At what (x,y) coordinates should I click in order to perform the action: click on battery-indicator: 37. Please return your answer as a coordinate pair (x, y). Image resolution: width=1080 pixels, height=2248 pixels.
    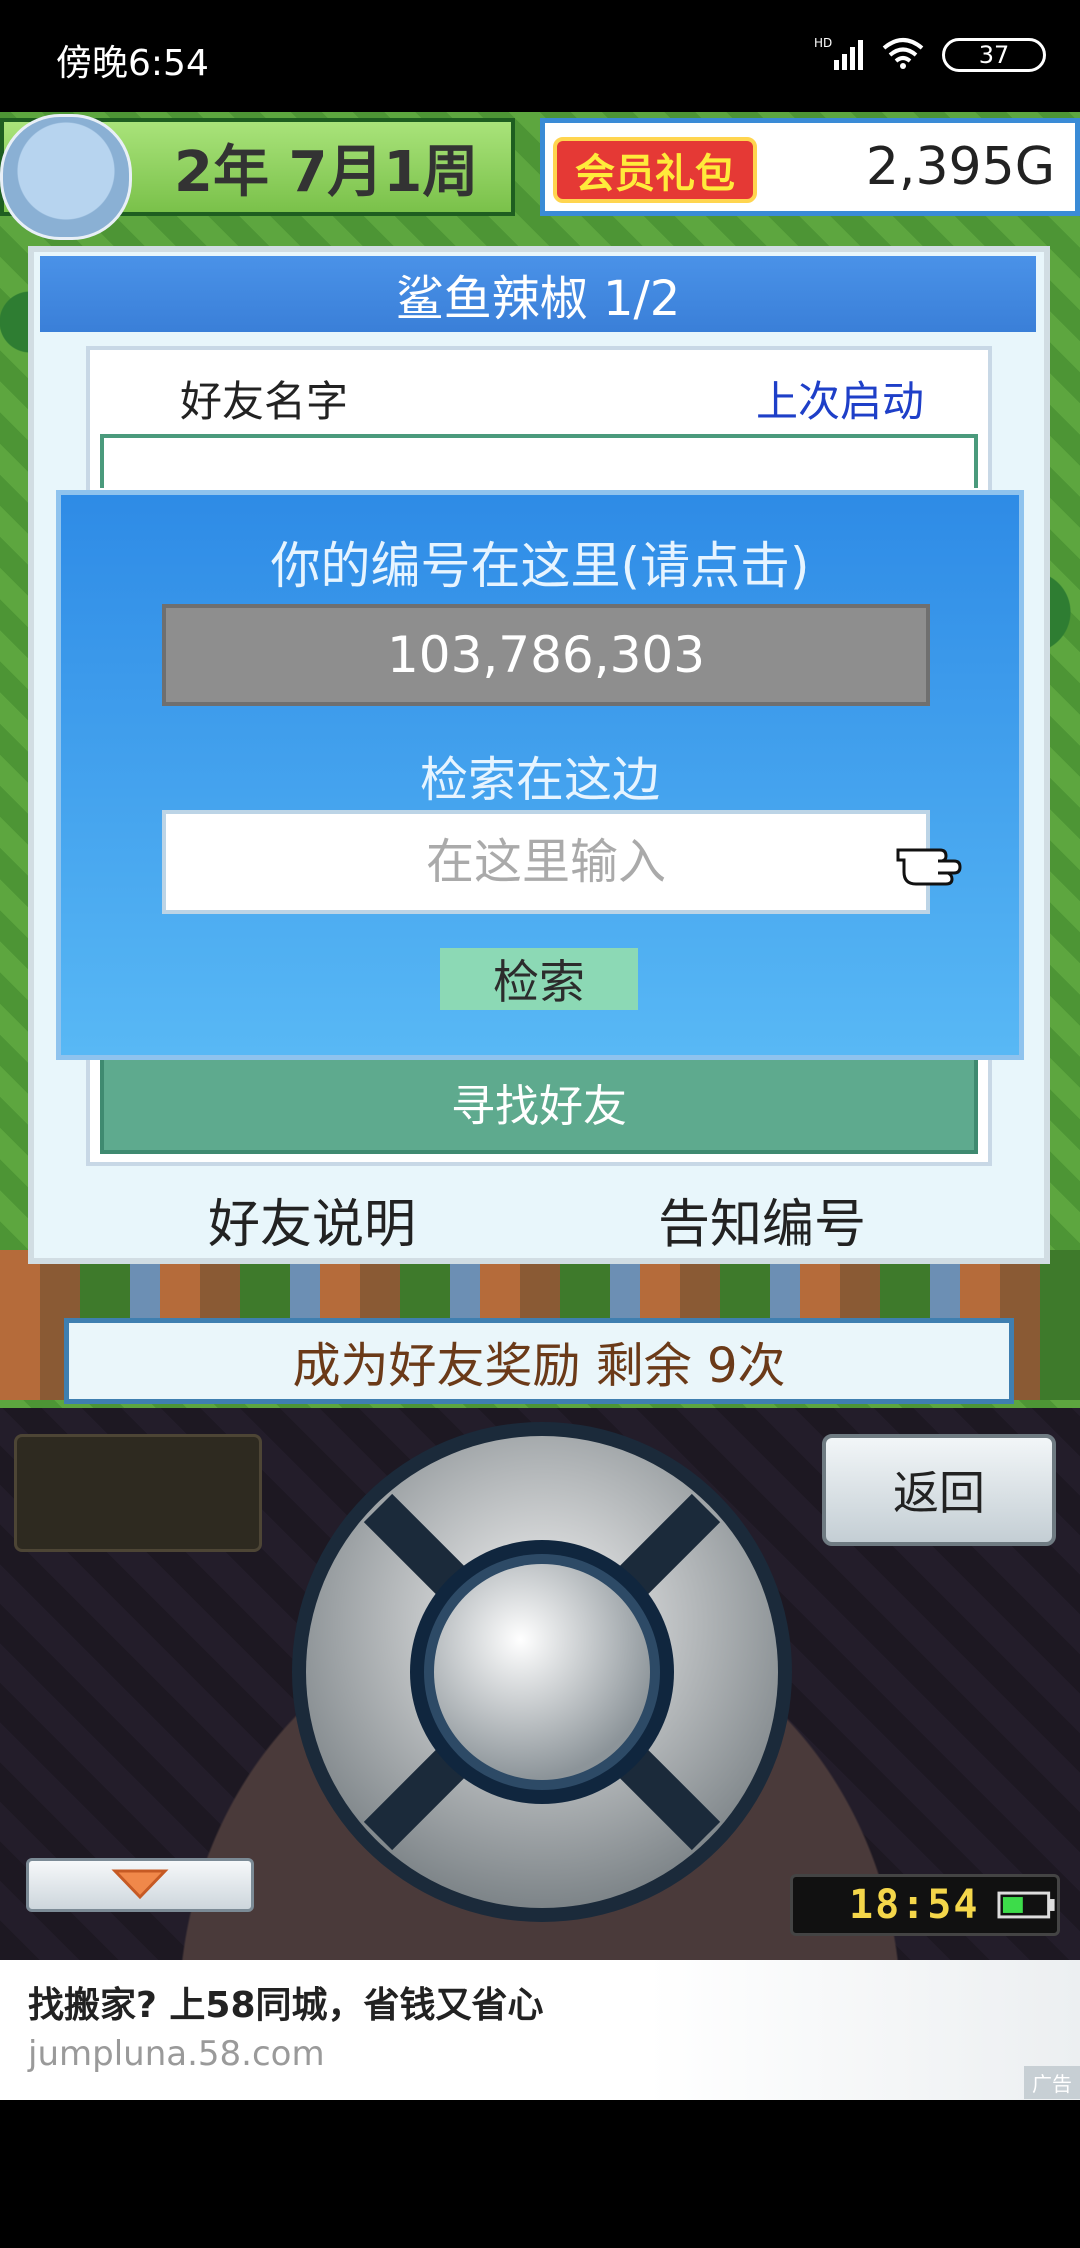
    Looking at the image, I should click on (994, 55).